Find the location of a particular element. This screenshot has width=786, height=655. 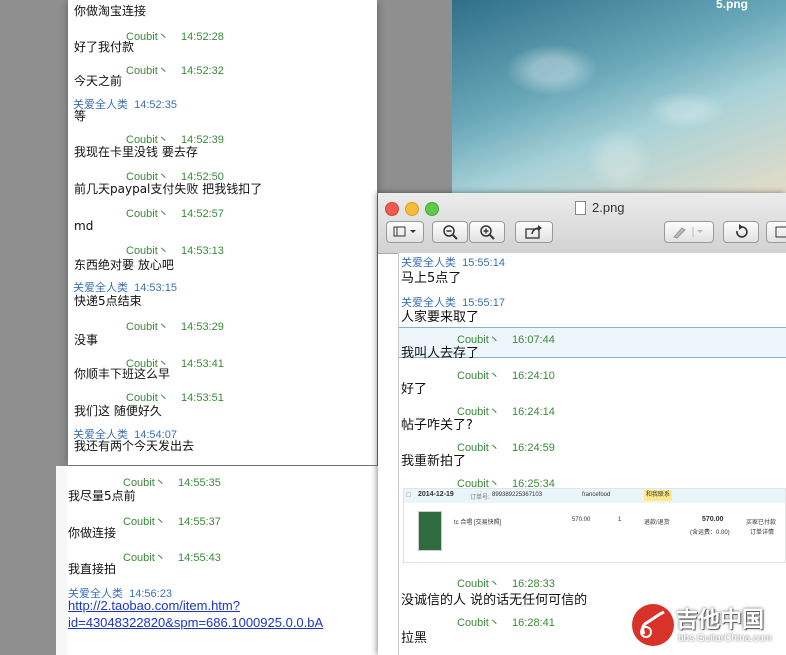

chat-sender-header: Coubit丶 16:28:41 is located at coordinates (506, 623).